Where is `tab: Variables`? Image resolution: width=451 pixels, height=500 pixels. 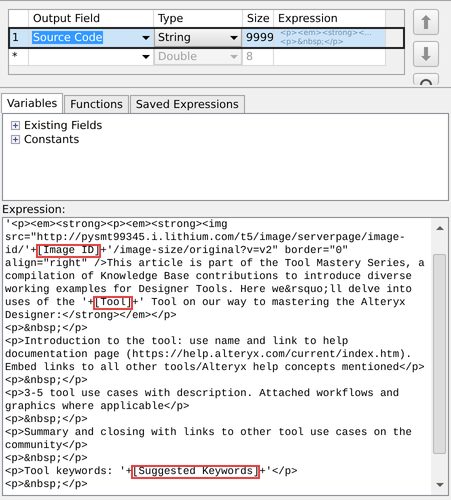 tab: Variables is located at coordinates (32, 103).